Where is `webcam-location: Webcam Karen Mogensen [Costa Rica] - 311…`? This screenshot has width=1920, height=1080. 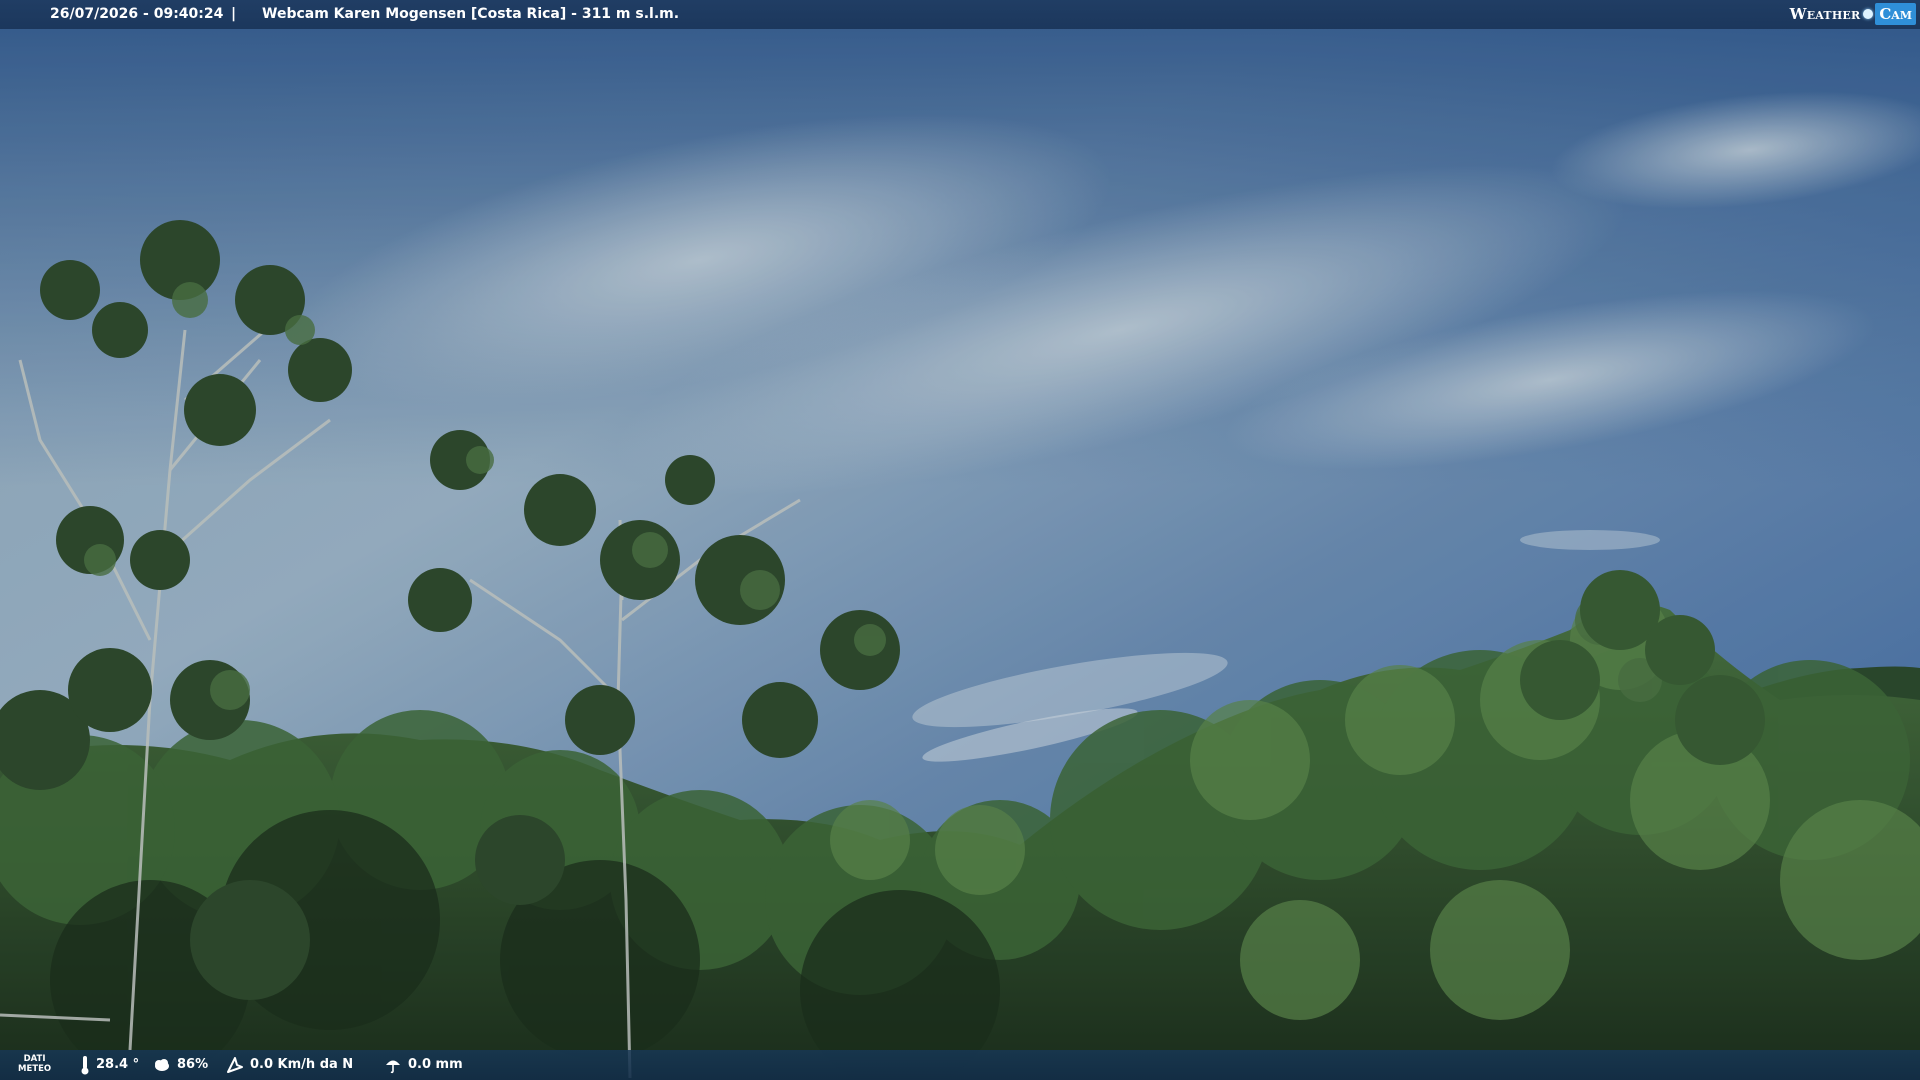
webcam-location: Webcam Karen Mogensen [Costa Rica] - 311… is located at coordinates (471, 14).